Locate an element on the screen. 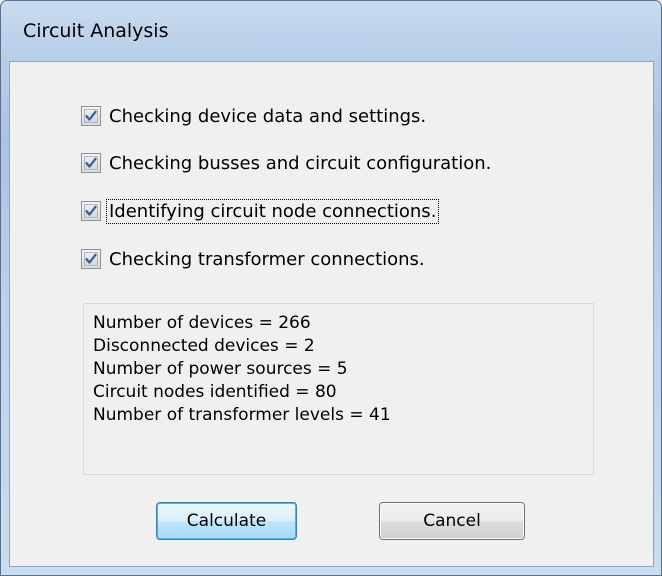 Image resolution: width=662 pixels, height=576 pixels. window-title: Circuit Analysis is located at coordinates (96, 31).